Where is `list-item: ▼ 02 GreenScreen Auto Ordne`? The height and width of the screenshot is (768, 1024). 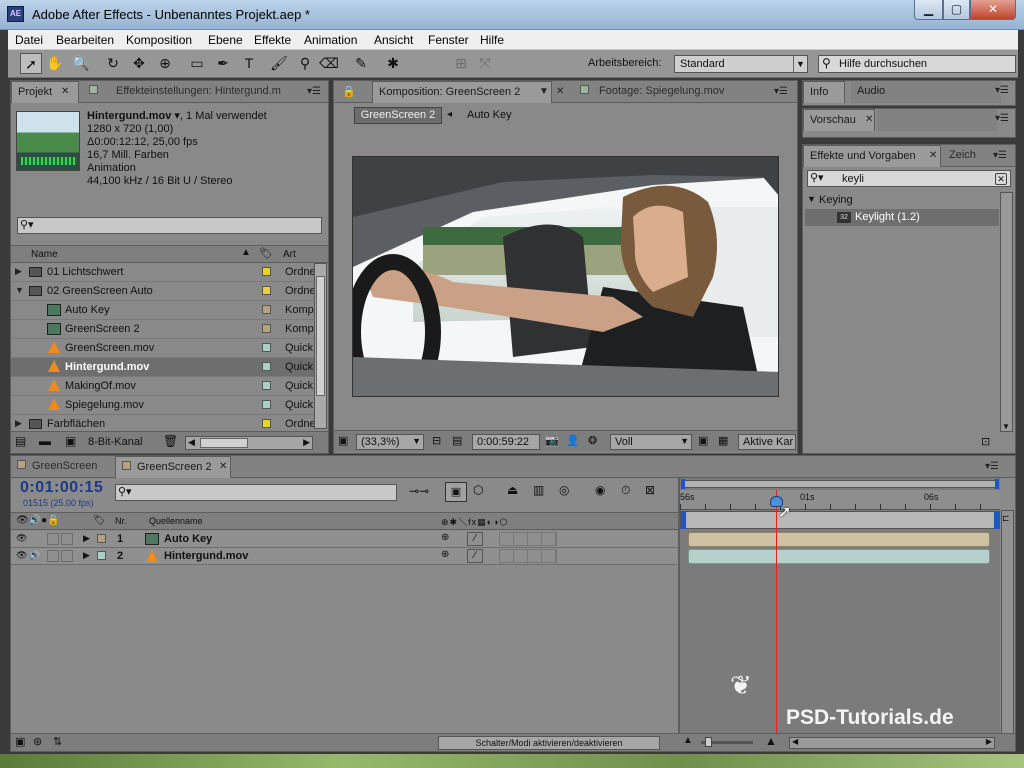 list-item: ▼ 02 GreenScreen Auto Ordne is located at coordinates (162, 291).